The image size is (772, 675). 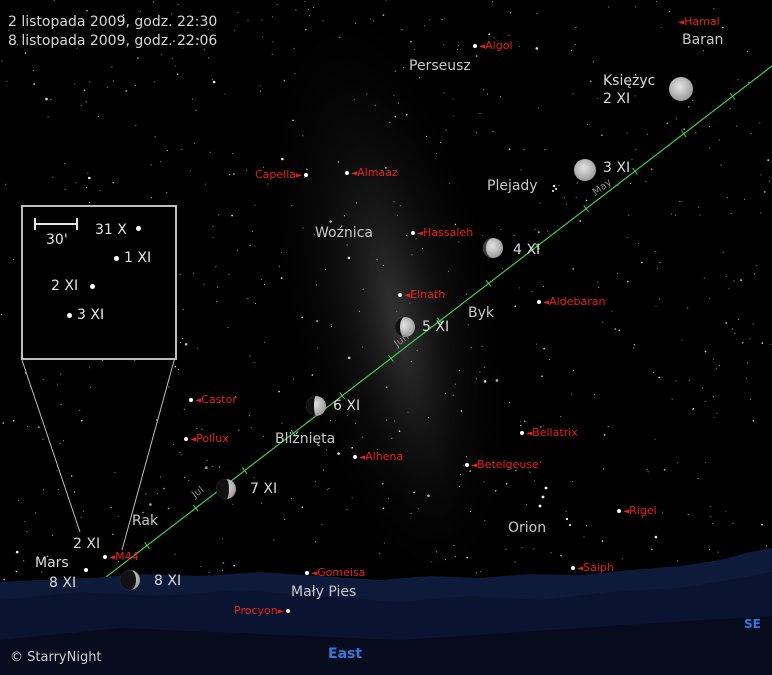 I want to click on moon-label-7xi: 7 XI, so click(x=264, y=489).